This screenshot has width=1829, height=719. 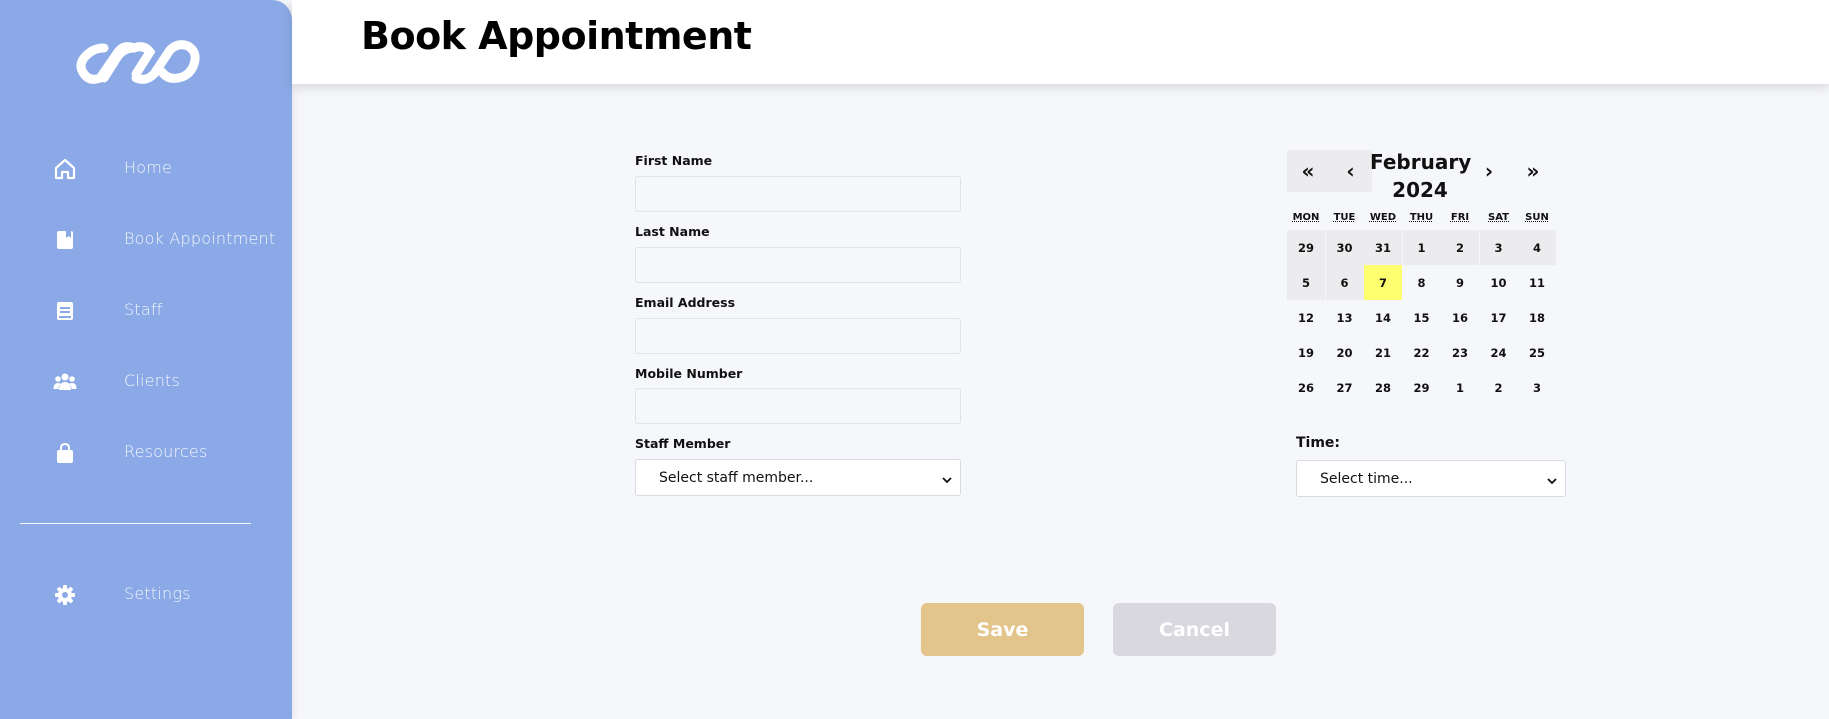 What do you see at coordinates (685, 302) in the screenshot?
I see `email-label: Email Address` at bounding box center [685, 302].